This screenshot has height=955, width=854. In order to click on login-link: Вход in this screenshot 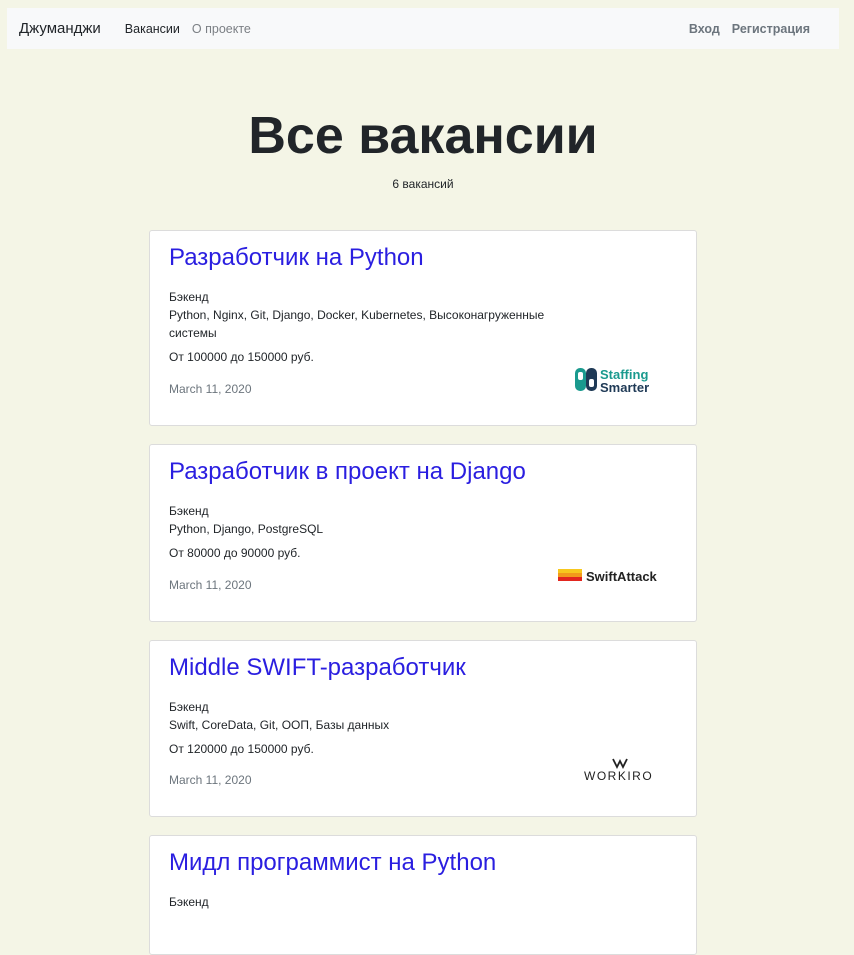, I will do `click(704, 29)`.